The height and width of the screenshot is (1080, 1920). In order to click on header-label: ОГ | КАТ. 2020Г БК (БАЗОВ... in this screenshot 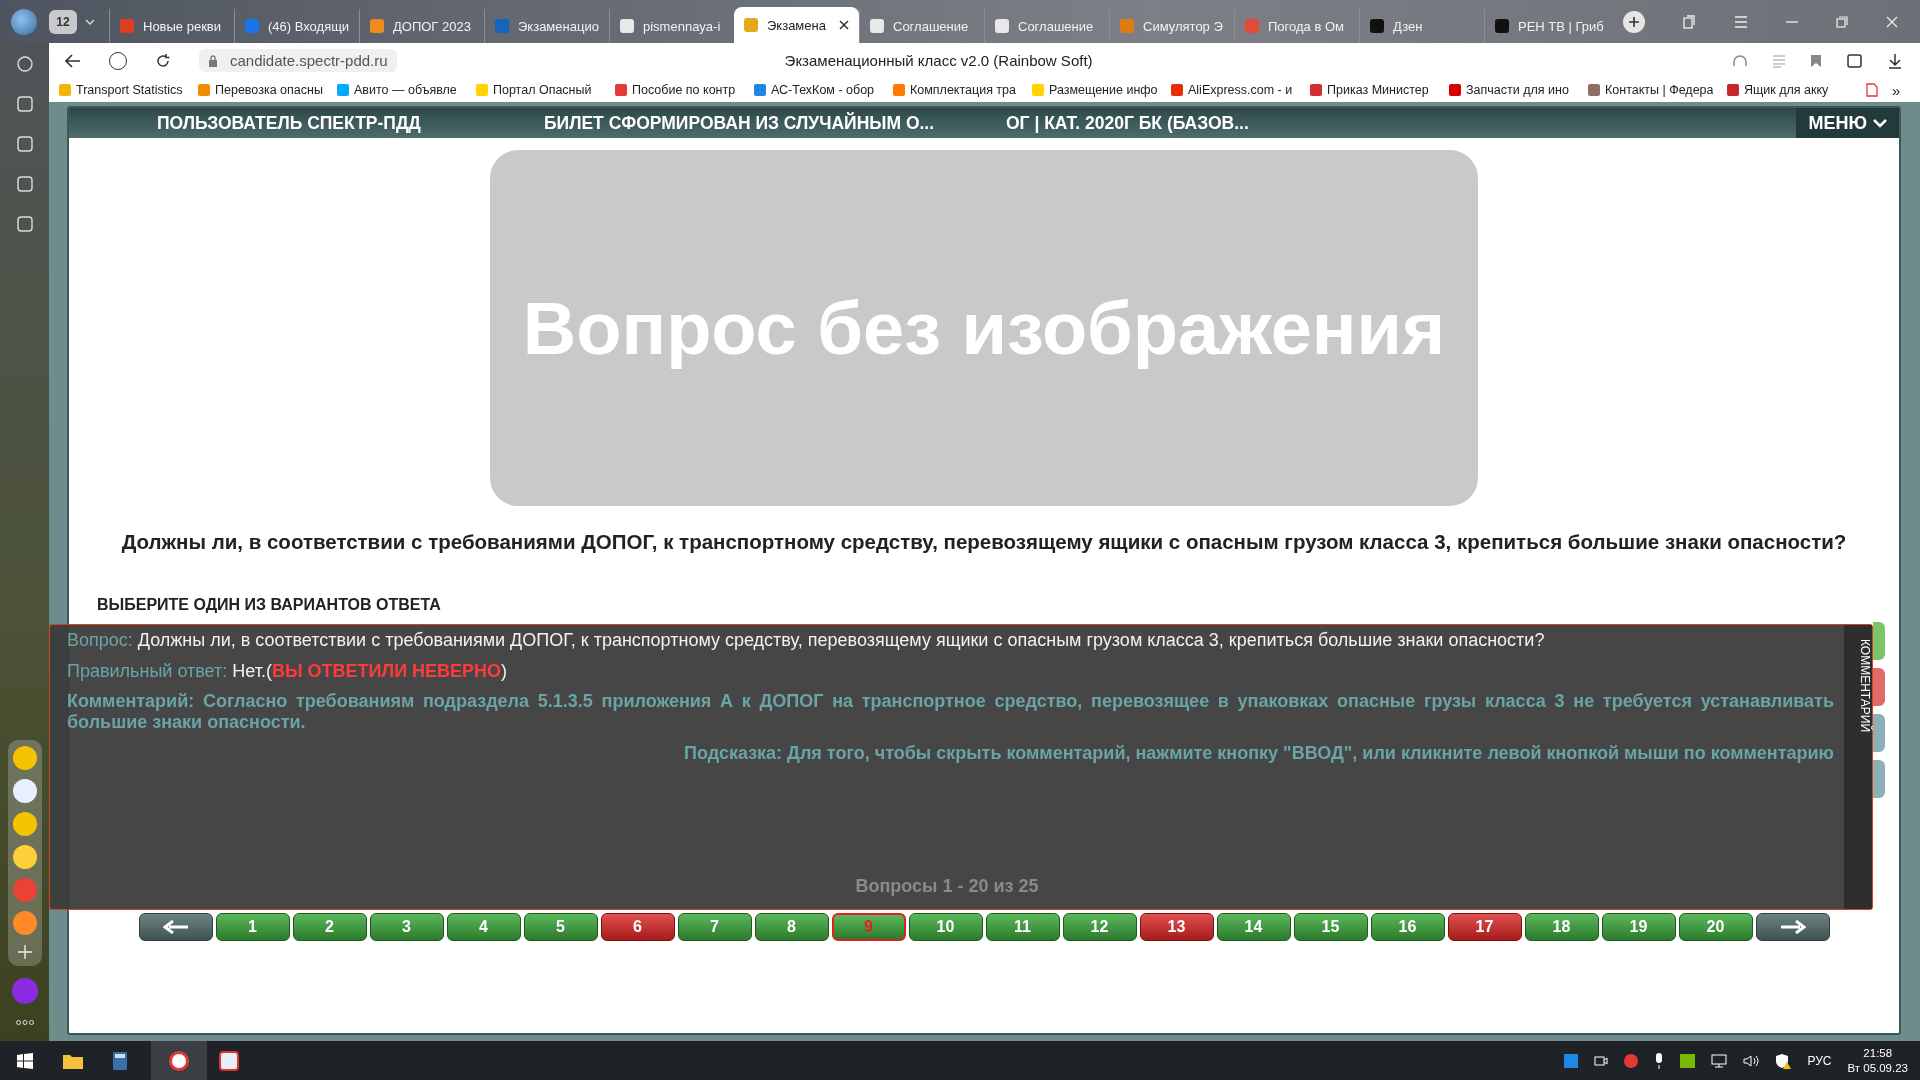, I will do `click(1127, 123)`.